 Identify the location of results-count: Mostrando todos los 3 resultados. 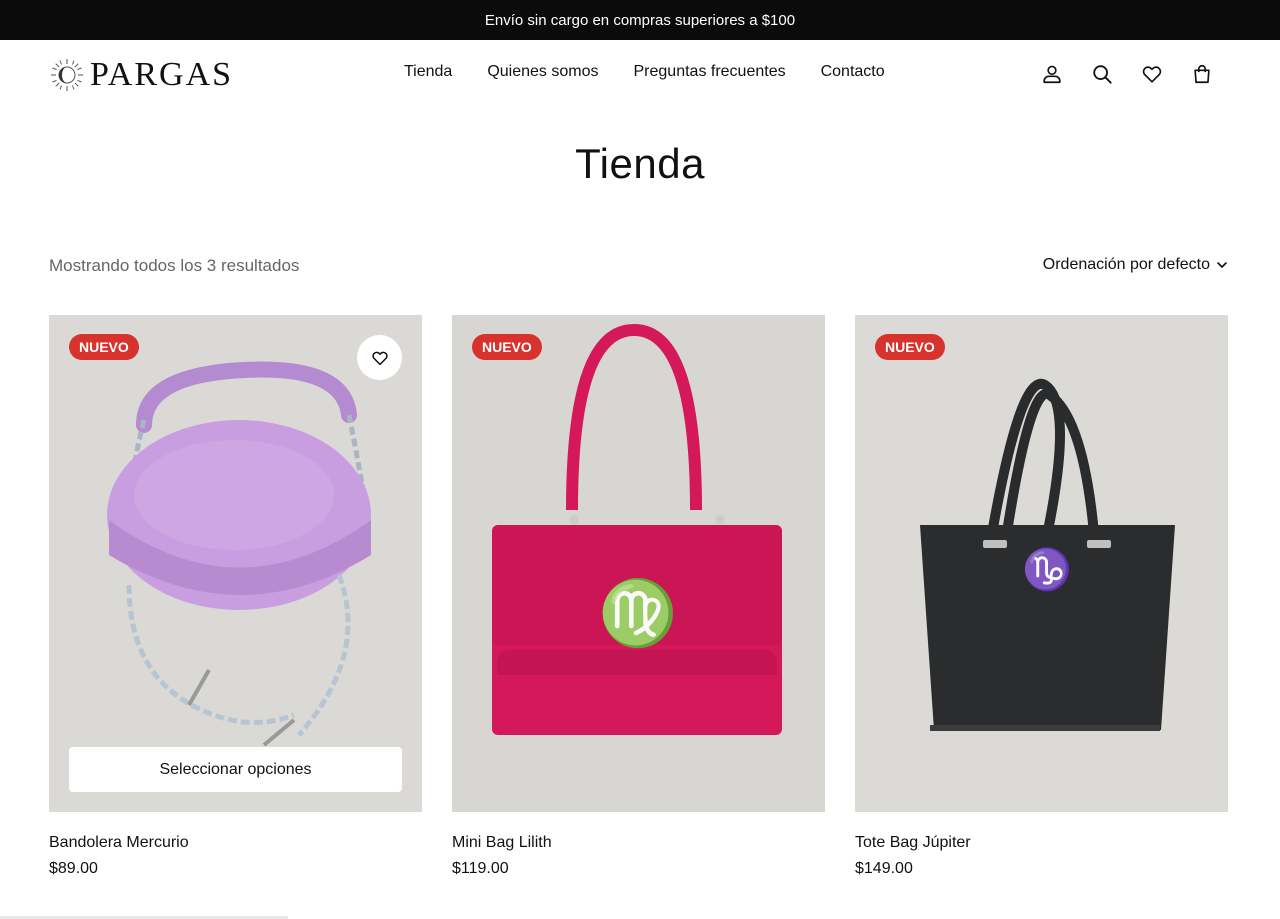
(174, 265).